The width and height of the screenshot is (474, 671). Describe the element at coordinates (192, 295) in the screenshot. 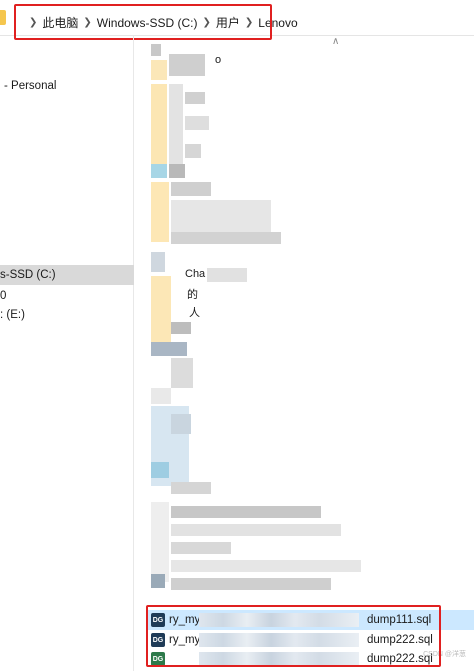

I see `partial-text: 的` at that location.